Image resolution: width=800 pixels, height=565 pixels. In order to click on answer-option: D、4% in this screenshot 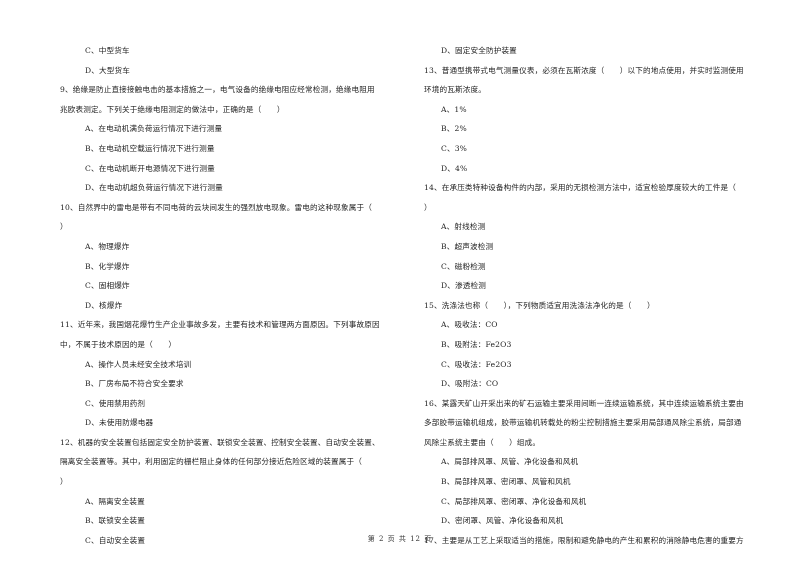, I will do `click(454, 168)`.